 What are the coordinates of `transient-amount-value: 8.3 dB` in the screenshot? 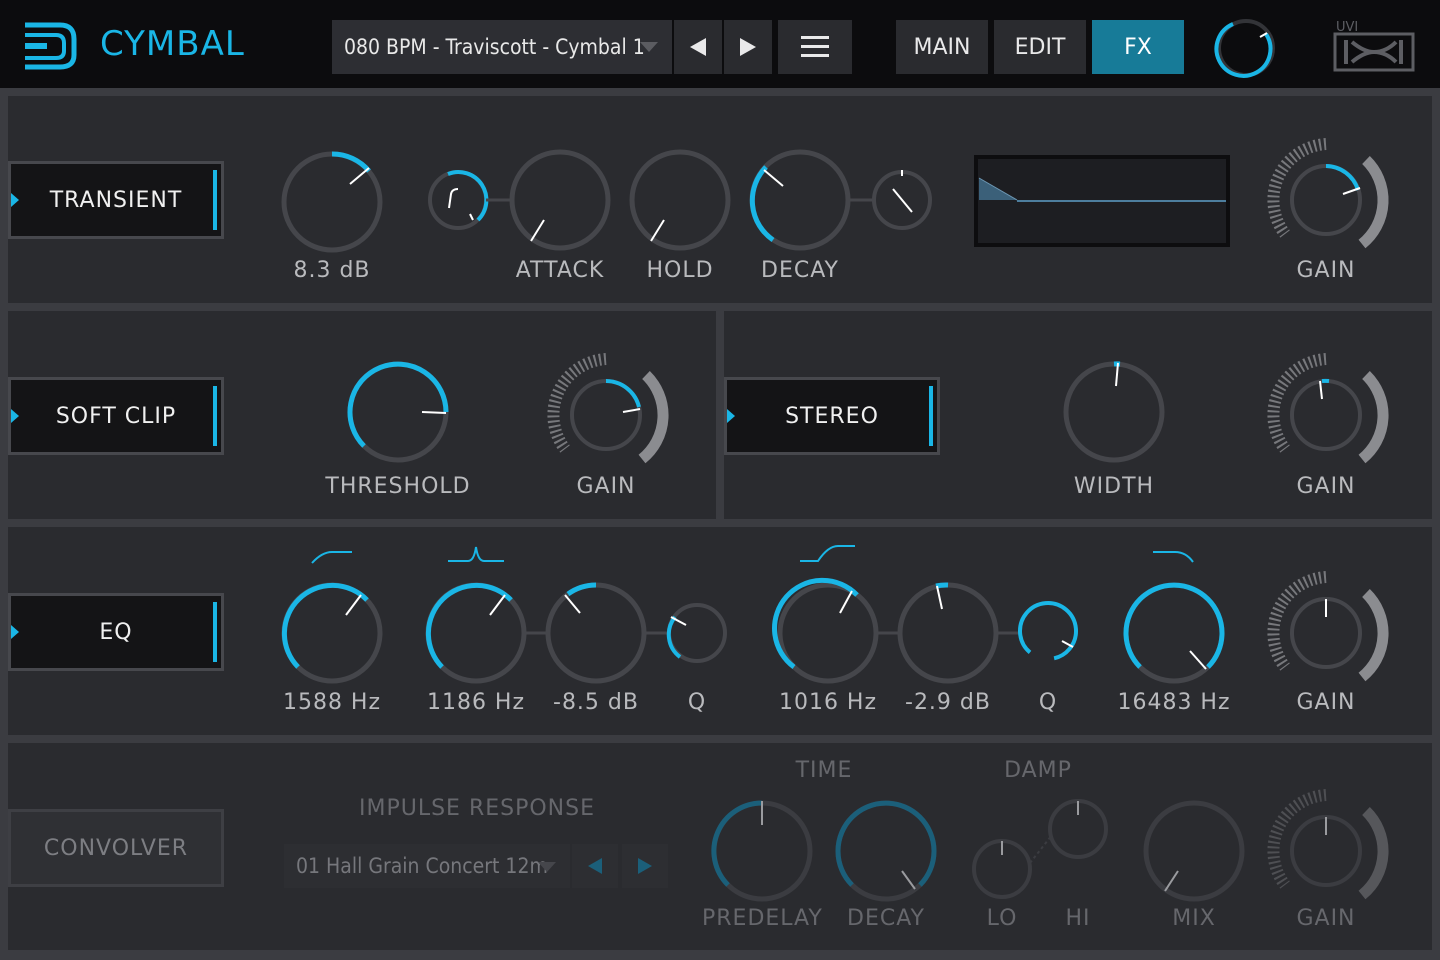 It's located at (332, 270).